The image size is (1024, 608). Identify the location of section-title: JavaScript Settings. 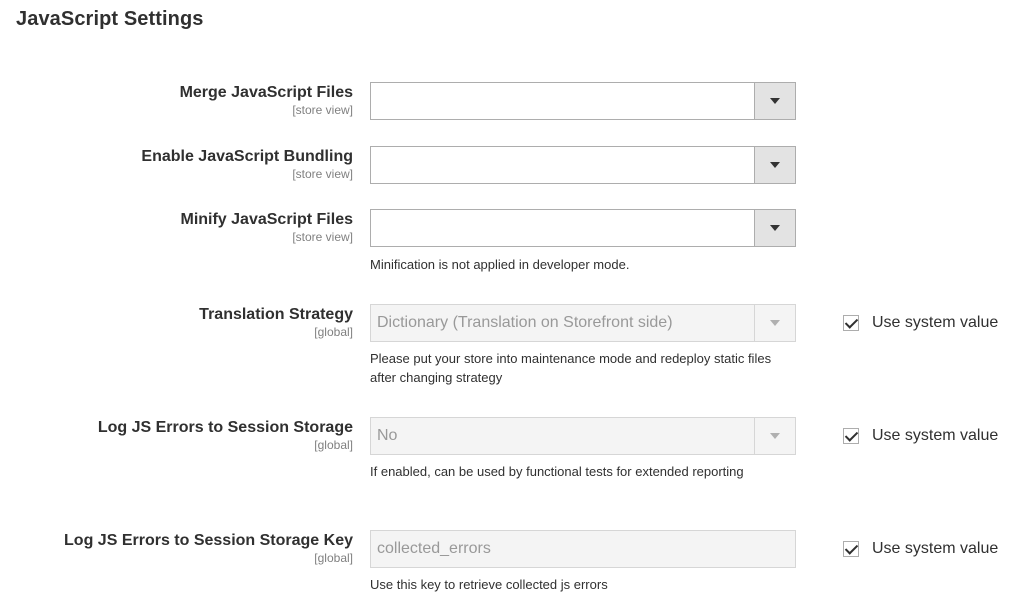
(110, 19).